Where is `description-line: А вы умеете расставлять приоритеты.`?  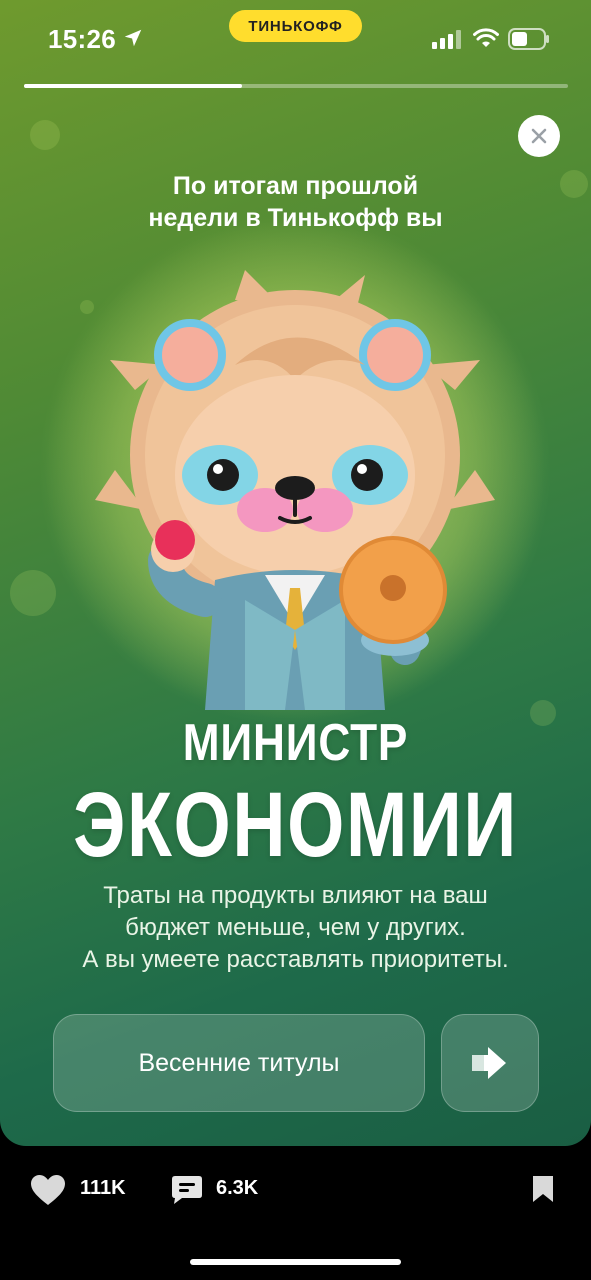
description-line: А вы умеете расставлять приоритеты. is located at coordinates (295, 959).